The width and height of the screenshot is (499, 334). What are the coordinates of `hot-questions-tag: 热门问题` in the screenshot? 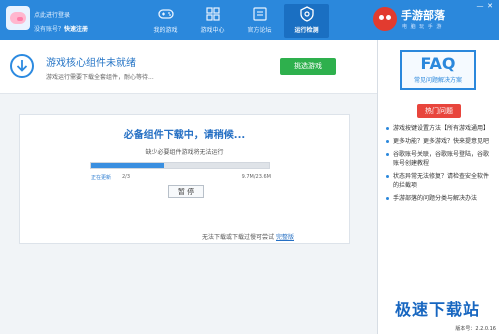 It's located at (439, 111).